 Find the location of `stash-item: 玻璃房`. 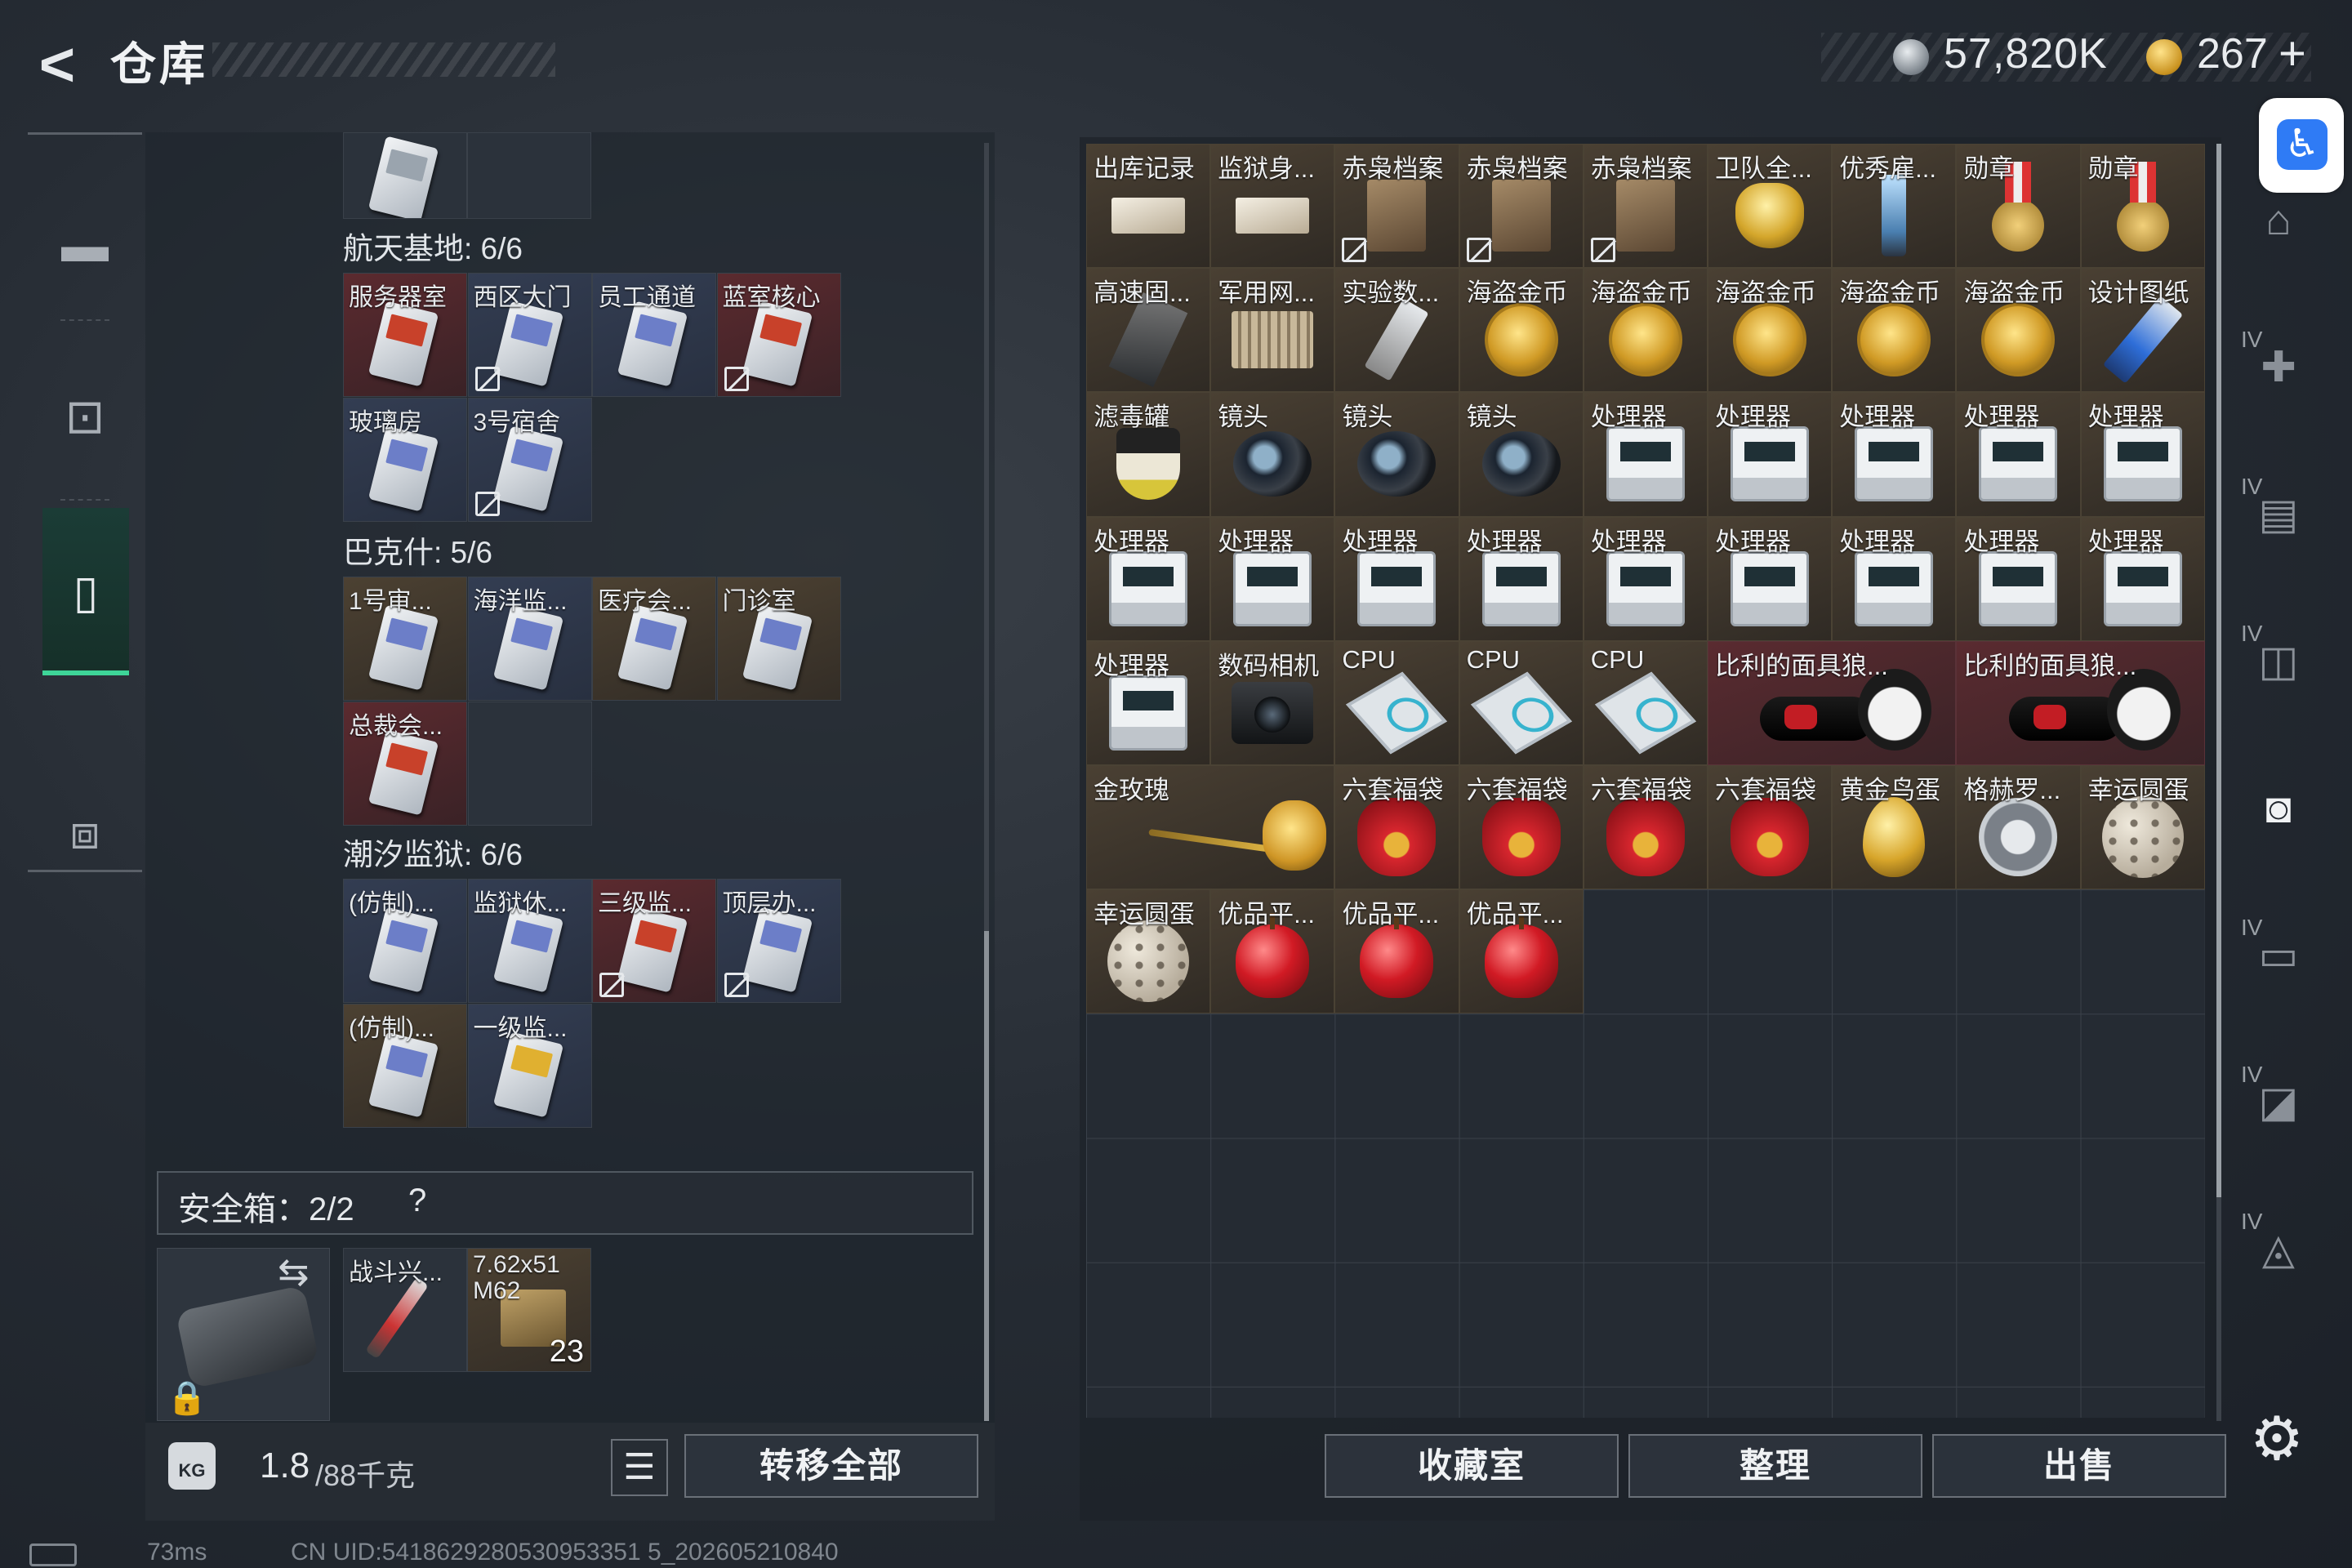

stash-item: 玻璃房 is located at coordinates (405, 459).